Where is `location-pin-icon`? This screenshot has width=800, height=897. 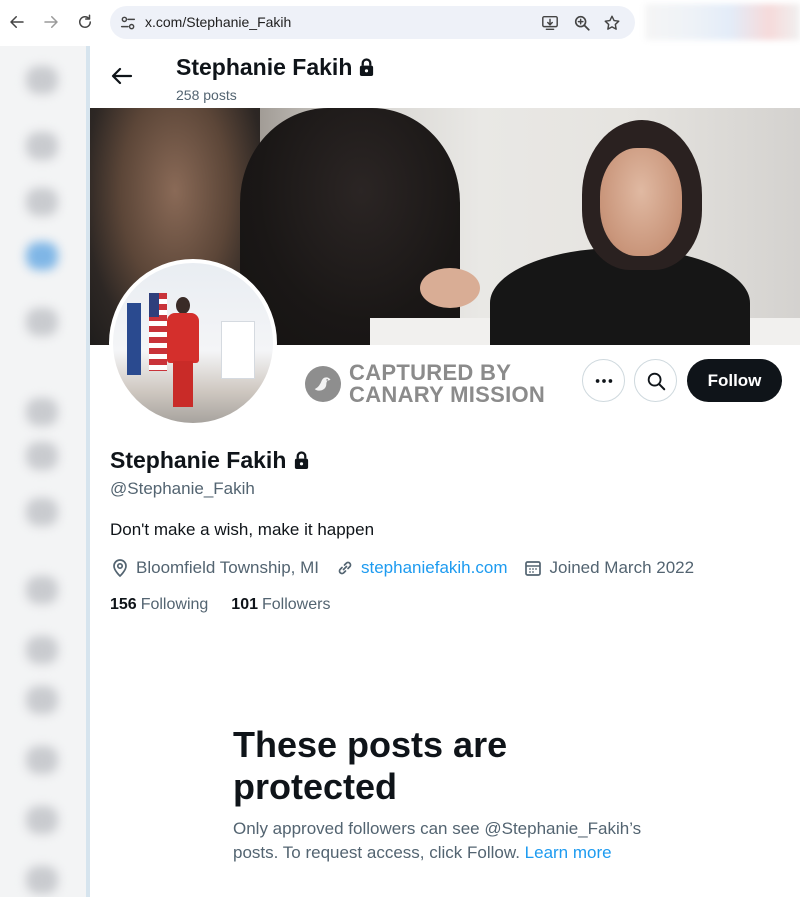 location-pin-icon is located at coordinates (120, 568).